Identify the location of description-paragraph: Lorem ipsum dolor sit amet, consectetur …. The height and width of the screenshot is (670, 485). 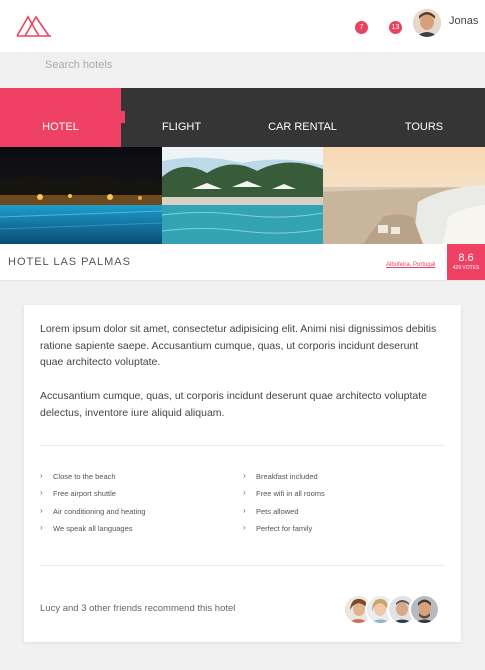
(238, 345).